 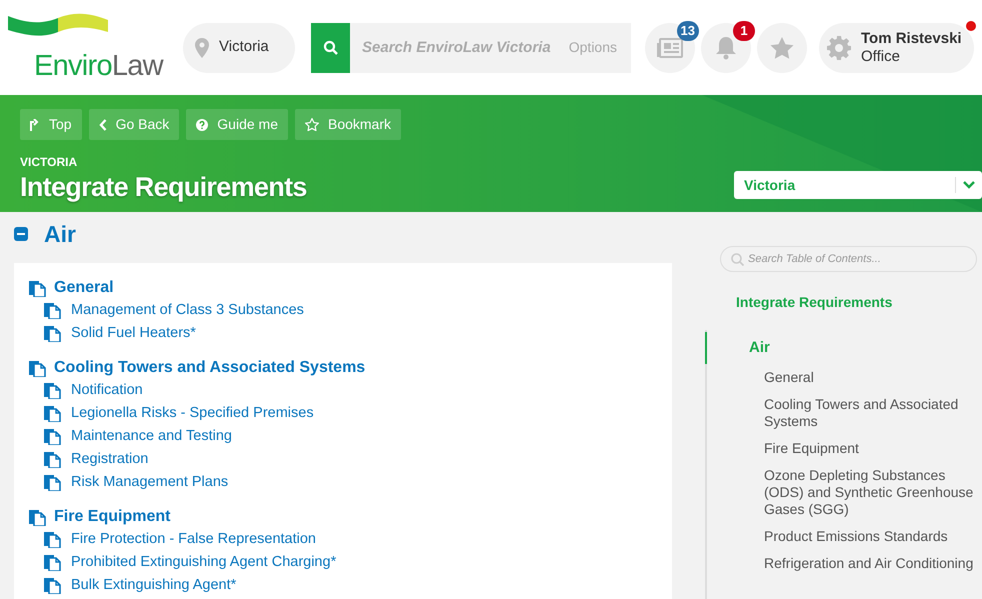 I want to click on item-link: Maintenance and Testing, so click(x=151, y=437).